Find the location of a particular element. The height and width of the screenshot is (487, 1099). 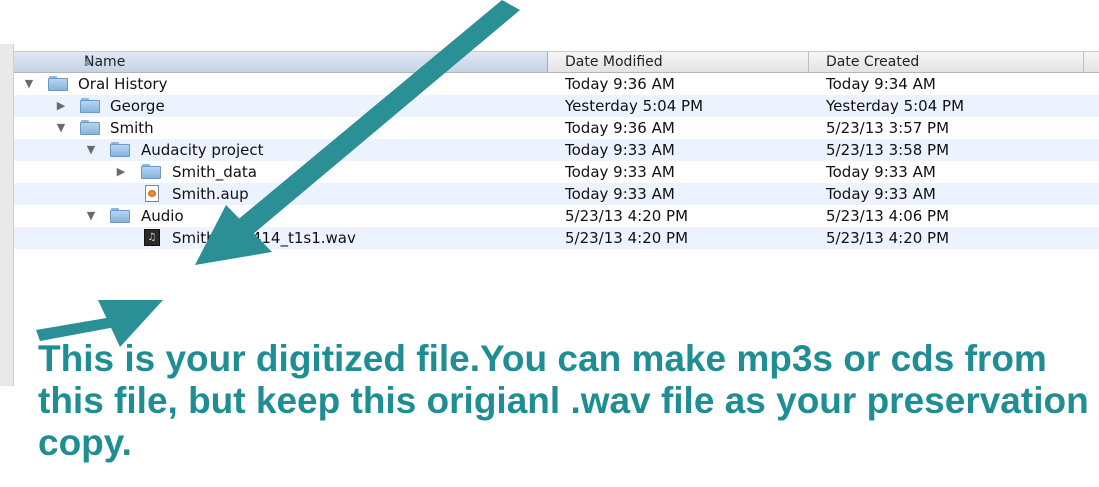

caption-line-3: copy. is located at coordinates (85, 442).